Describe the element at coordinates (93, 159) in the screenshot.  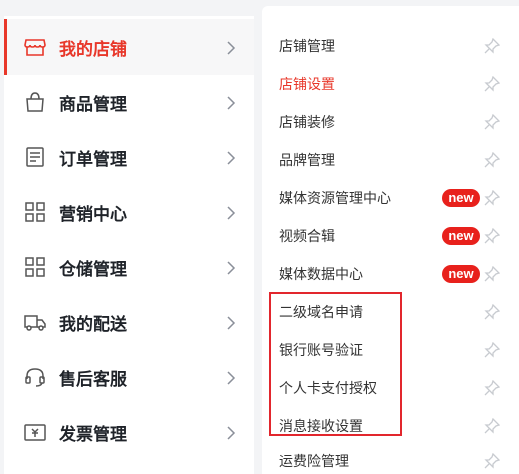
I see `nav-label: 订单管理` at that location.